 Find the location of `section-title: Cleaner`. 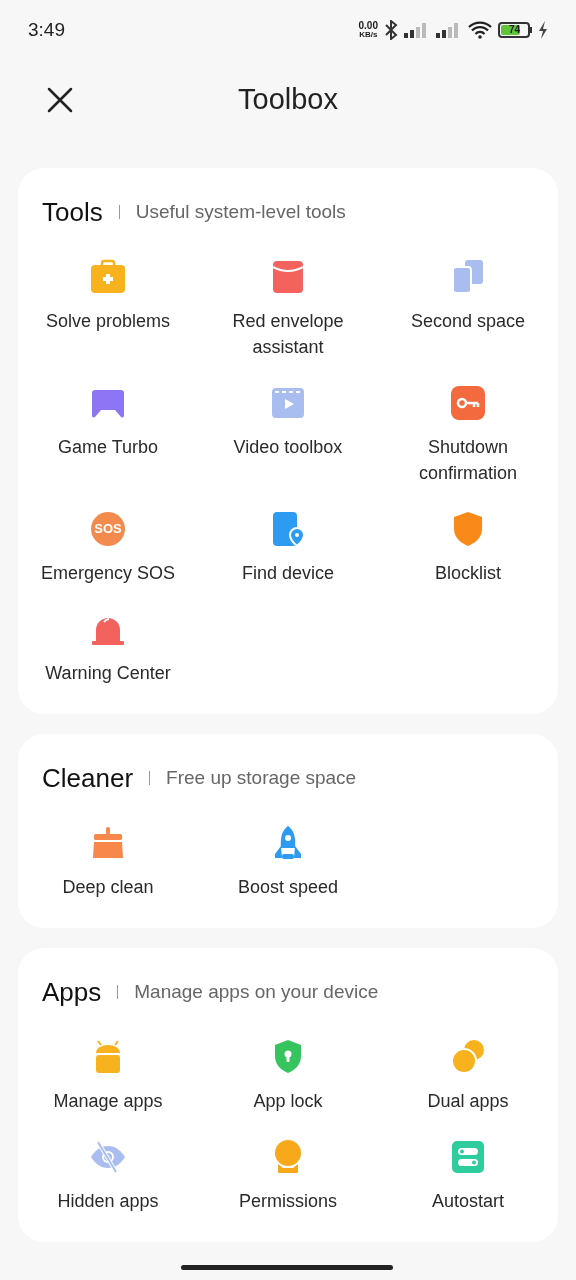

section-title: Cleaner is located at coordinates (88, 778).